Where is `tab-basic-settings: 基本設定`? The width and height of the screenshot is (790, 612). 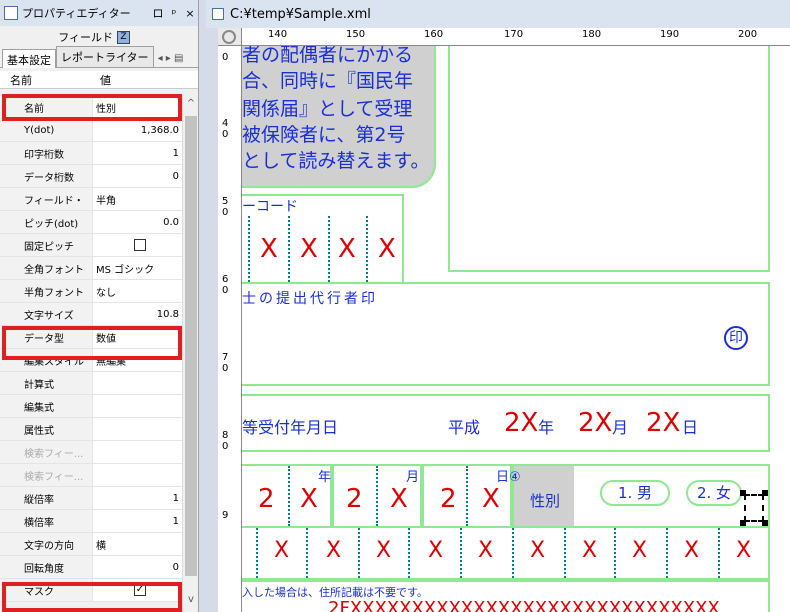
tab-basic-settings: 基本設定 is located at coordinates (29, 58).